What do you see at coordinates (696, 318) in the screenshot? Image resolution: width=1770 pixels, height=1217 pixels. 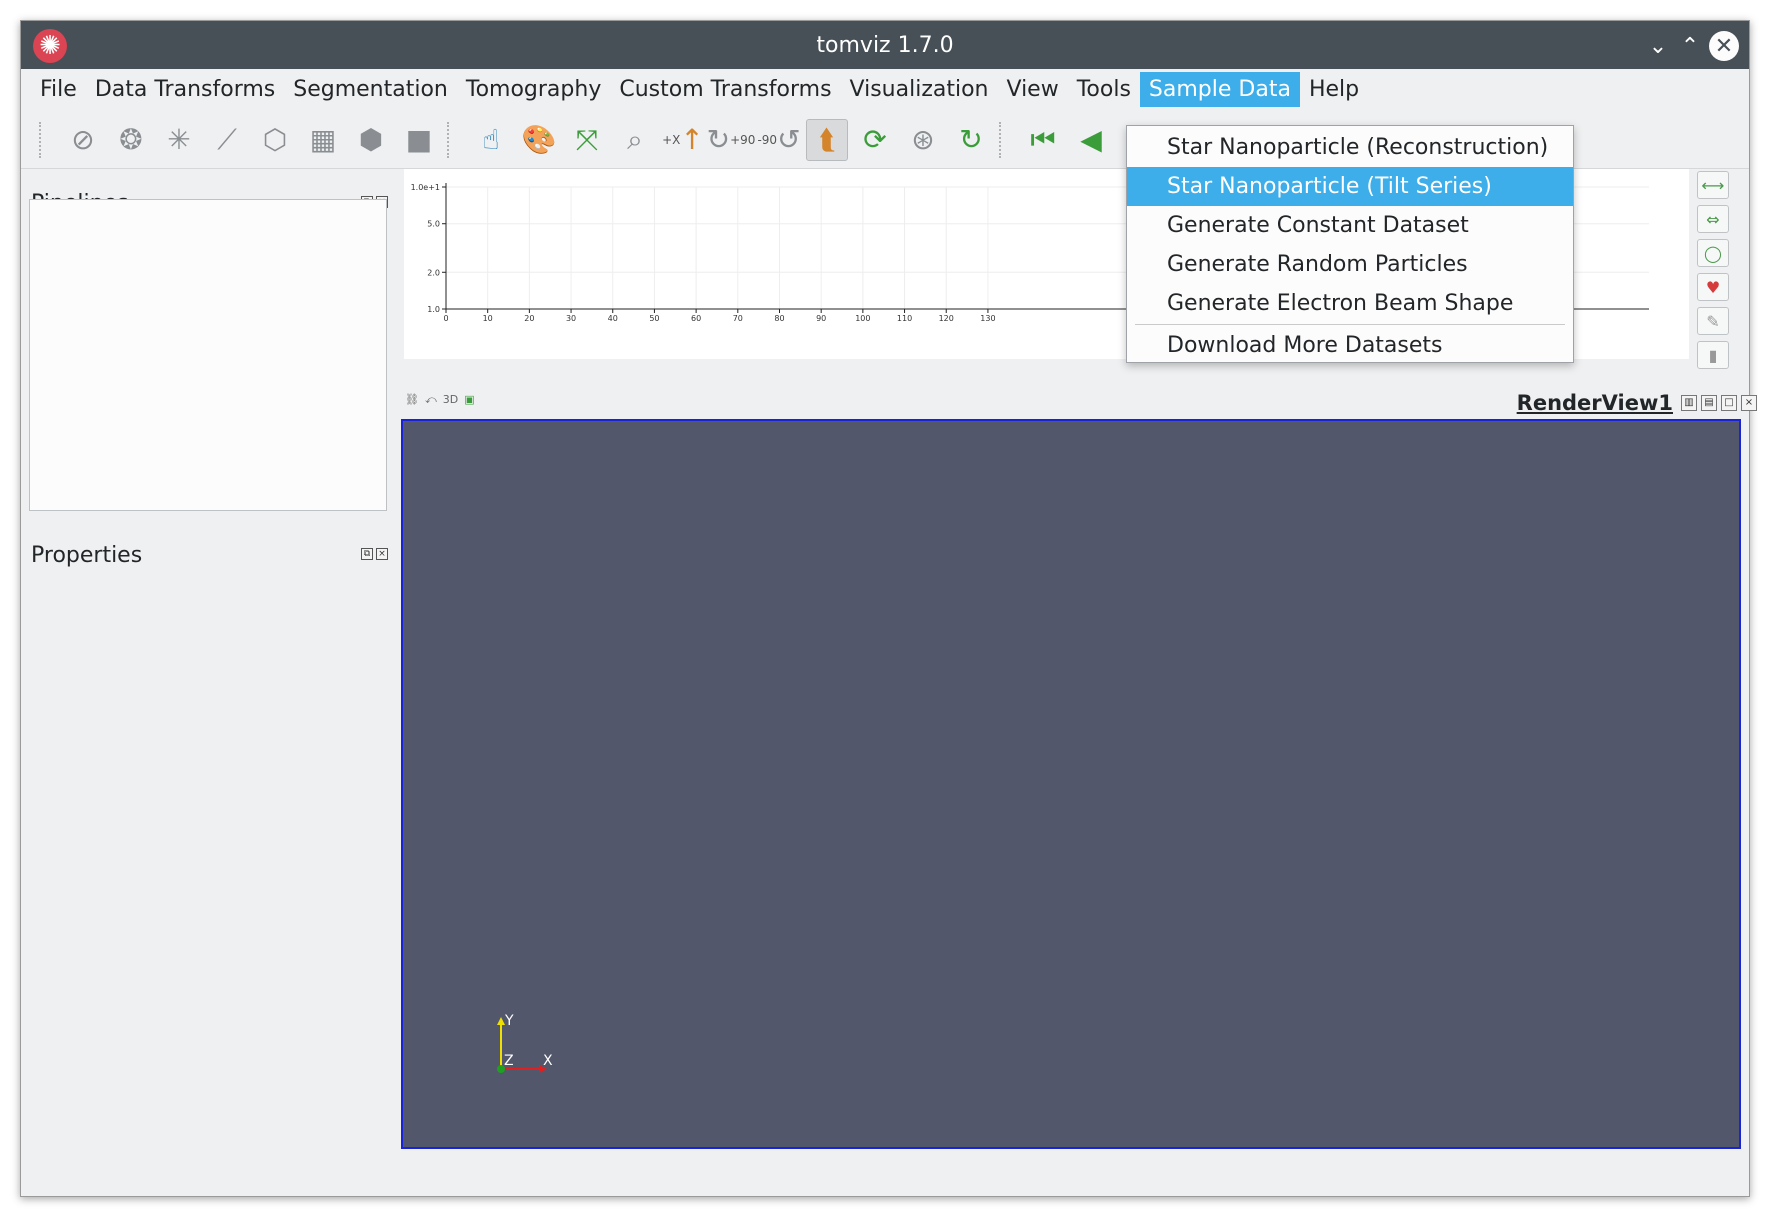 I see `x-tick-label: 60` at bounding box center [696, 318].